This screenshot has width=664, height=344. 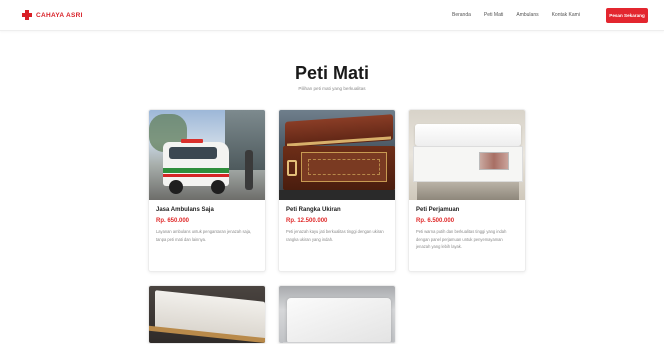 What do you see at coordinates (185, 210) in the screenshot?
I see `product-title: Jasa Ambulans Saja` at bounding box center [185, 210].